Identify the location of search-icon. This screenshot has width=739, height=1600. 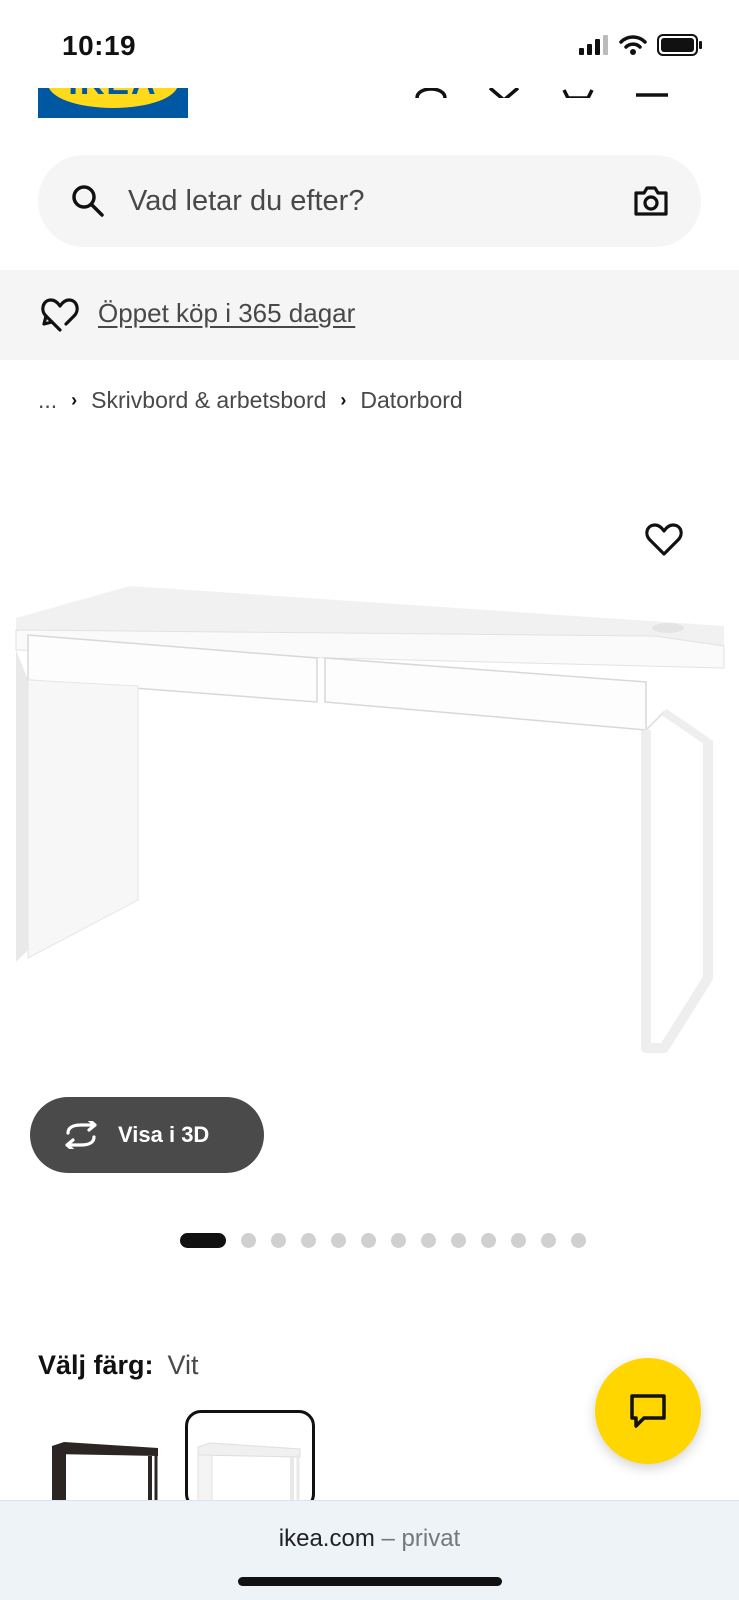
(88, 201).